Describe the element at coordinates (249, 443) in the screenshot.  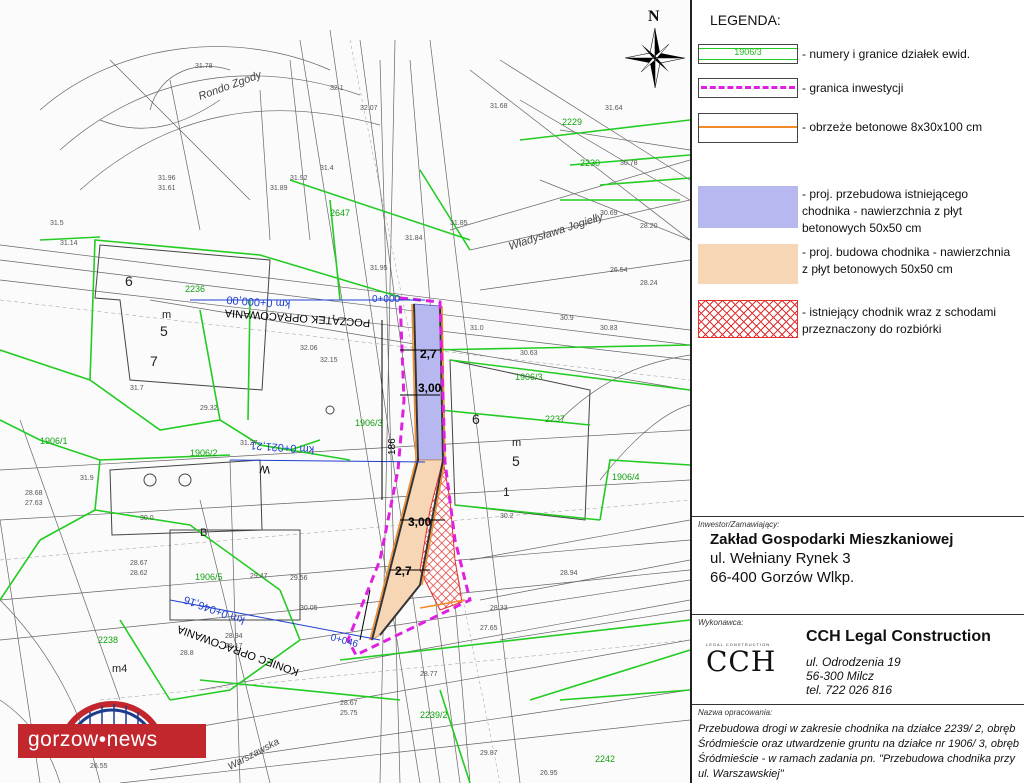
I see `svg-text: 31.27` at that location.